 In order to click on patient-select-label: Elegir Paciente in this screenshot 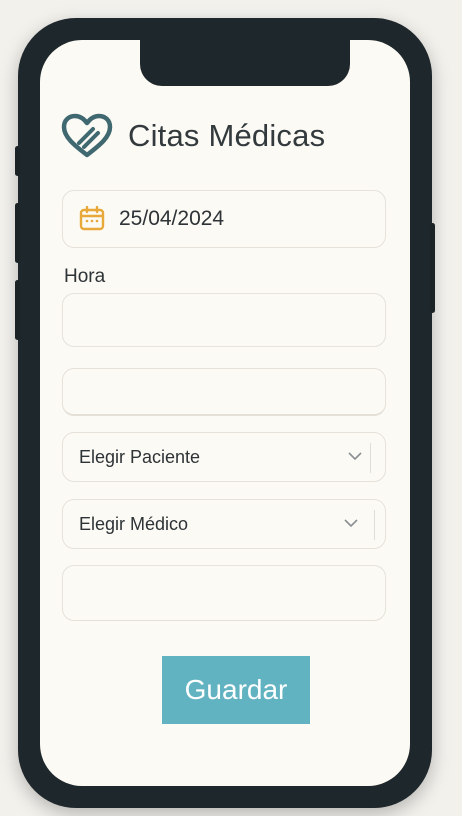, I will do `click(140, 456)`.